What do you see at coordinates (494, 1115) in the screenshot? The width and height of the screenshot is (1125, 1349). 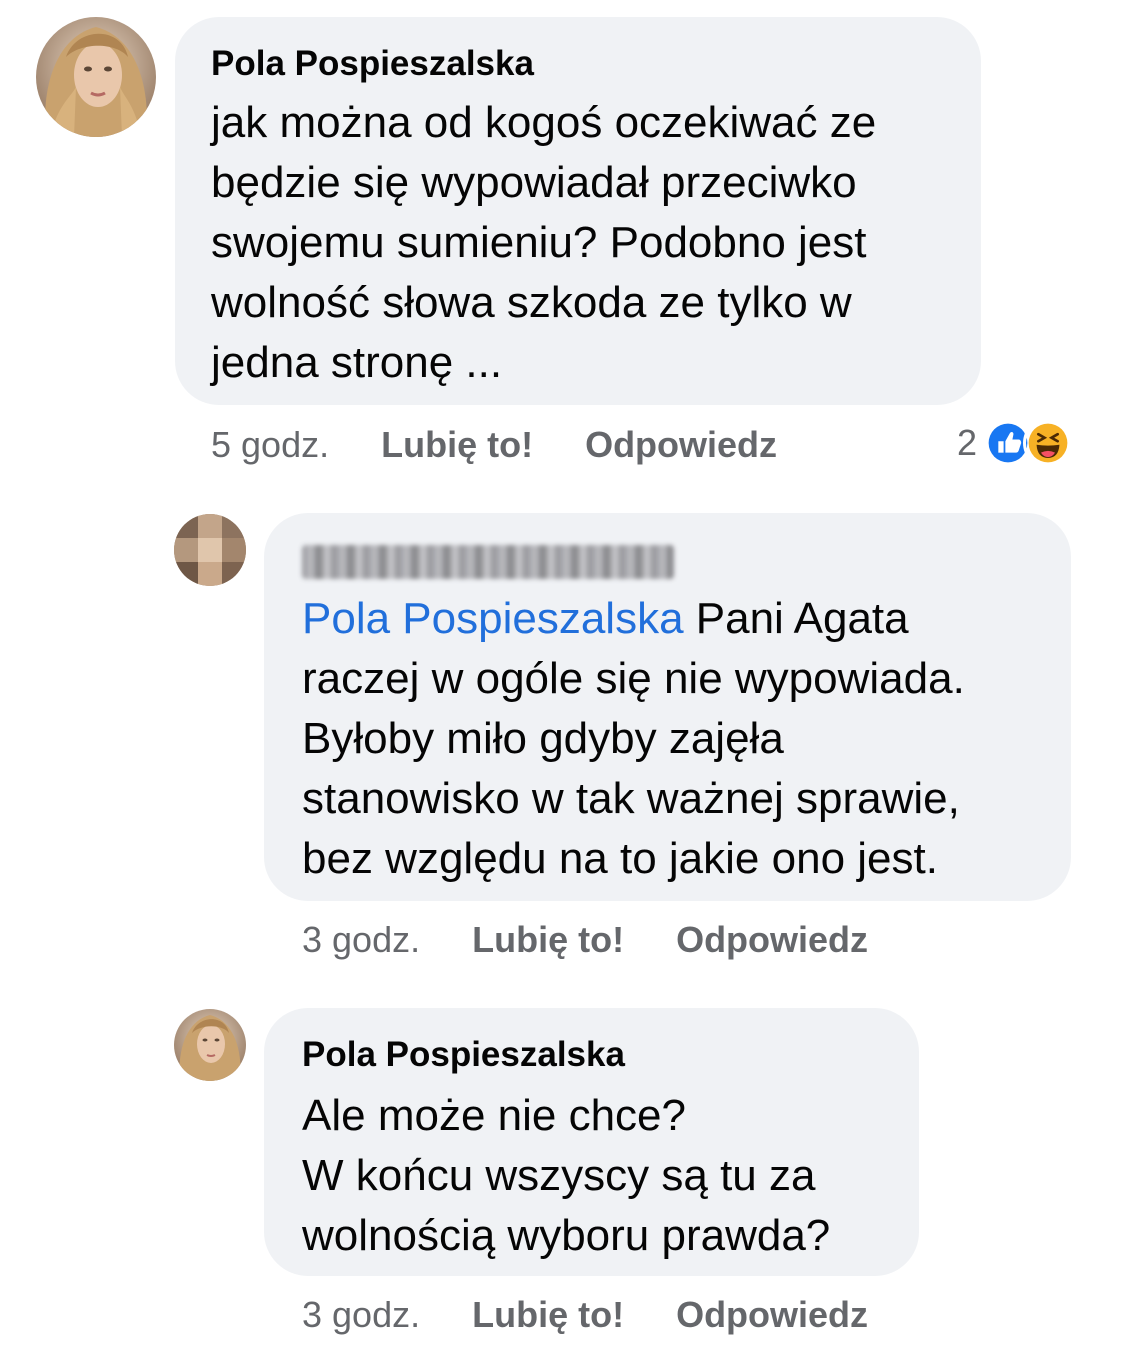 I see `comment-text-line: Ale może nie chce?` at bounding box center [494, 1115].